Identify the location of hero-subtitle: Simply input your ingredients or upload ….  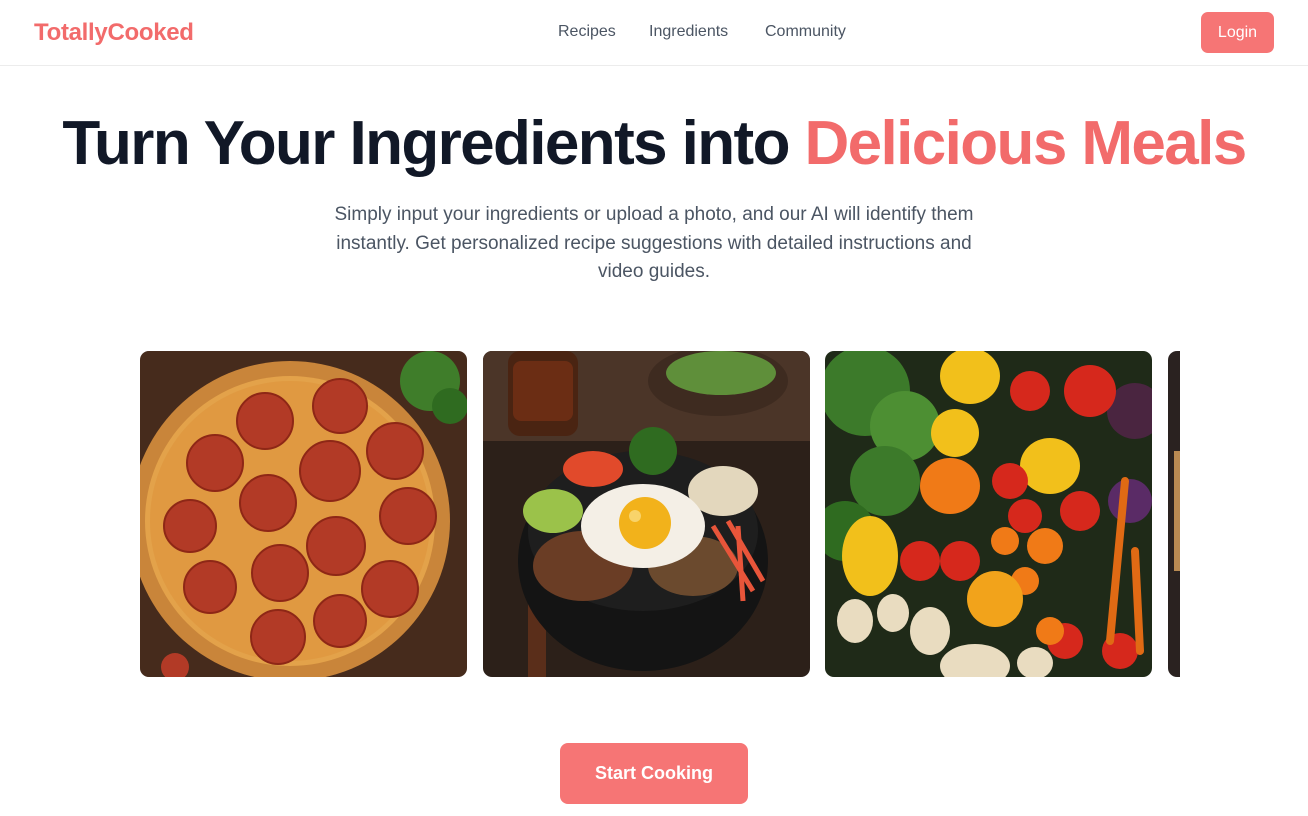
(654, 243).